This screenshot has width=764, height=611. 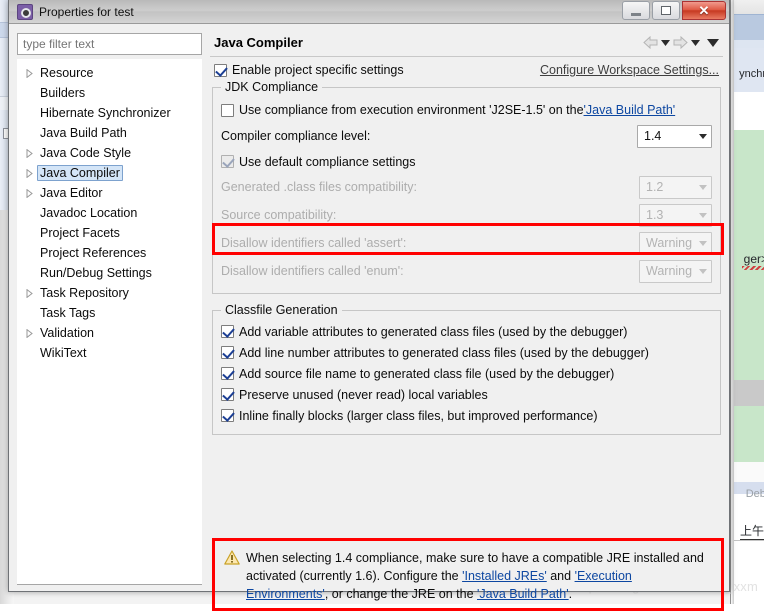 What do you see at coordinates (704, 10) in the screenshot?
I see `close-button: ✕` at bounding box center [704, 10].